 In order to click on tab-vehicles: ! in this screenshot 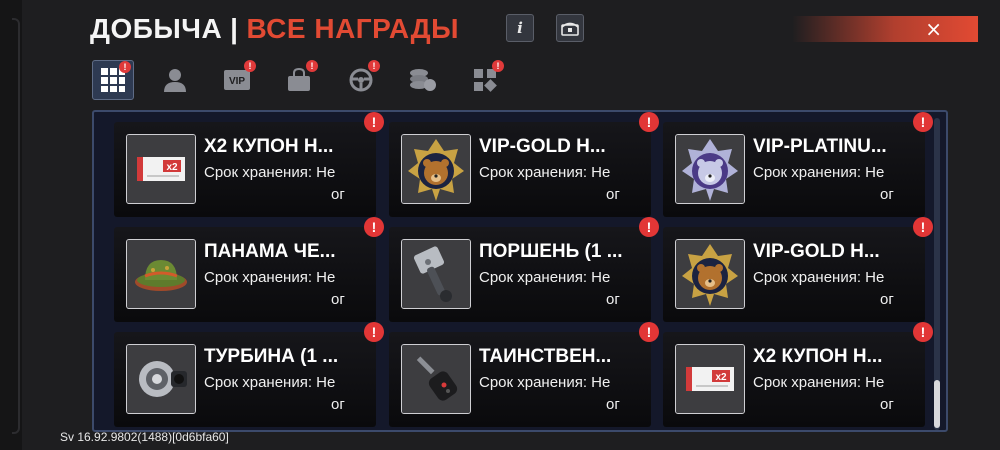, I will do `click(361, 80)`.